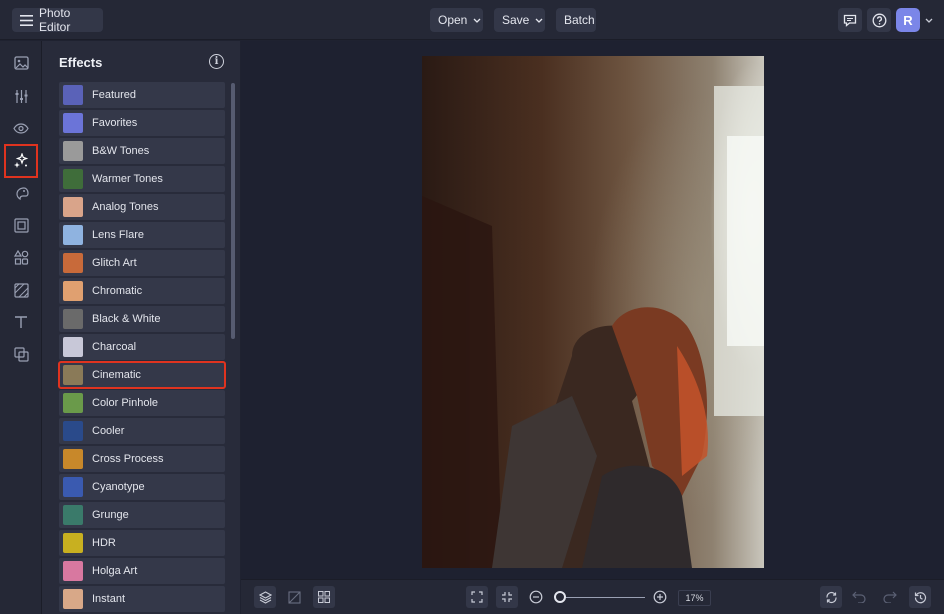  What do you see at coordinates (507, 597) in the screenshot?
I see `actual-size-button` at bounding box center [507, 597].